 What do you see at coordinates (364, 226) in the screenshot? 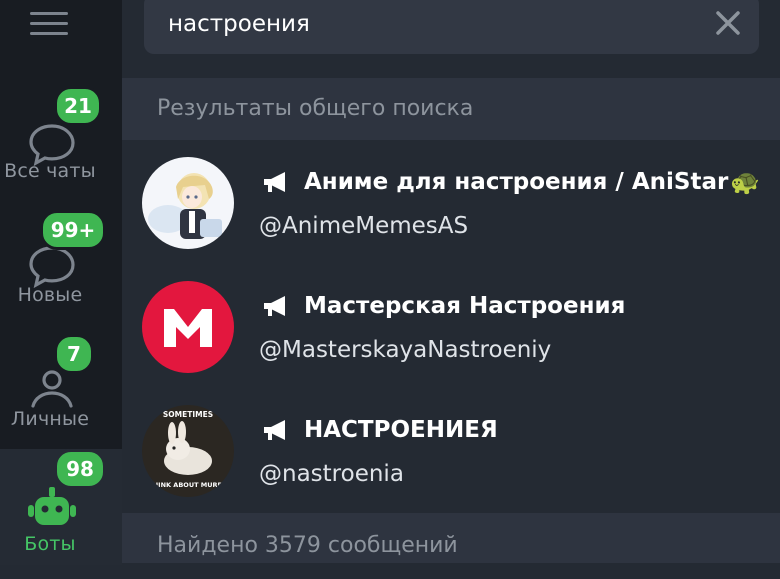
I see `channel-handle: @AnimeMemesAS` at bounding box center [364, 226].